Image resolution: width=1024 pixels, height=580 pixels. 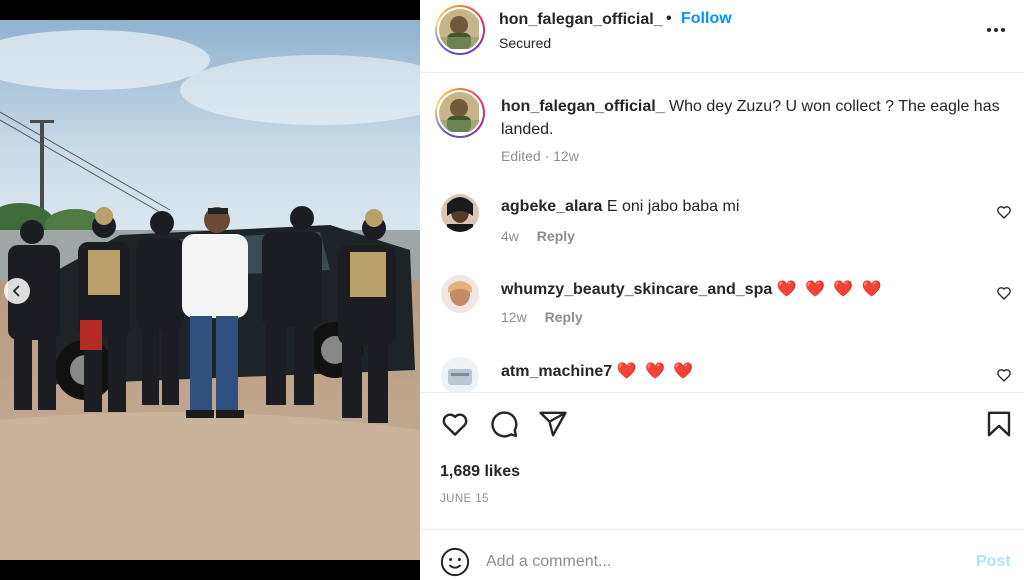 What do you see at coordinates (656, 371) in the screenshot?
I see `comment-text: ❤️ ❤️ ❤️` at bounding box center [656, 371].